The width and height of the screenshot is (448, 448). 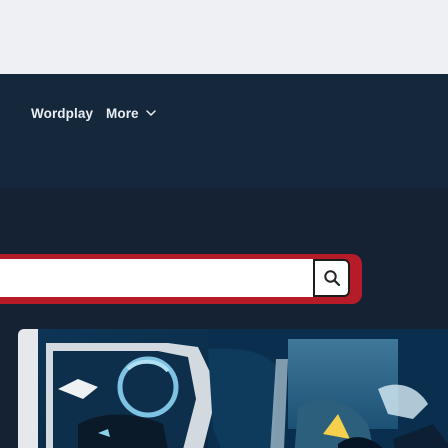 What do you see at coordinates (62, 113) in the screenshot?
I see `nav-item-wordplay: Wordplay` at bounding box center [62, 113].